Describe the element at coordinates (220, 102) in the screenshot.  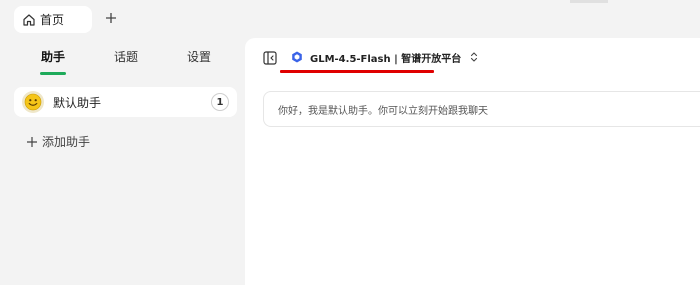
I see `topic-count-badge: 1` at that location.